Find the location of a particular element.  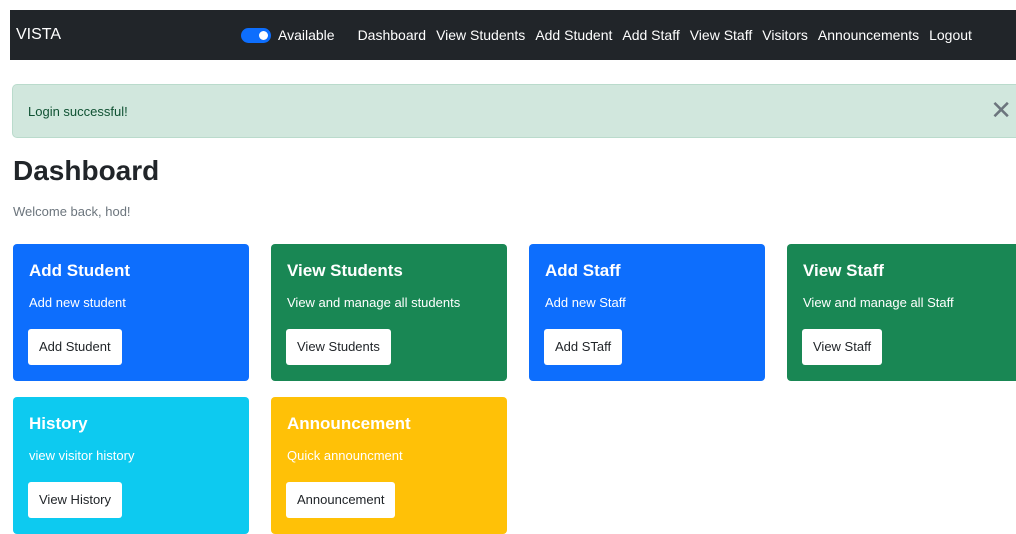

nav-link-add-staff: Add Staff is located at coordinates (650, 35).